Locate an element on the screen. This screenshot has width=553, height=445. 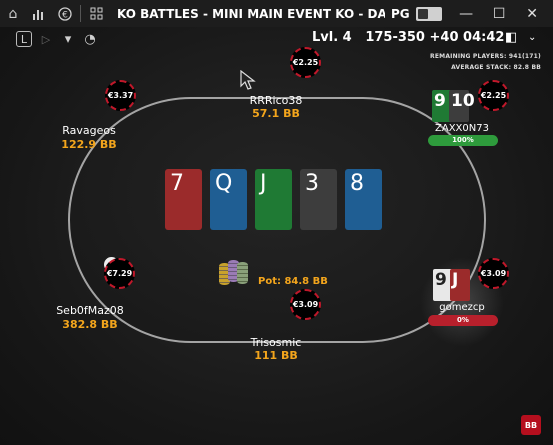
pg-toggle is located at coordinates (428, 13).